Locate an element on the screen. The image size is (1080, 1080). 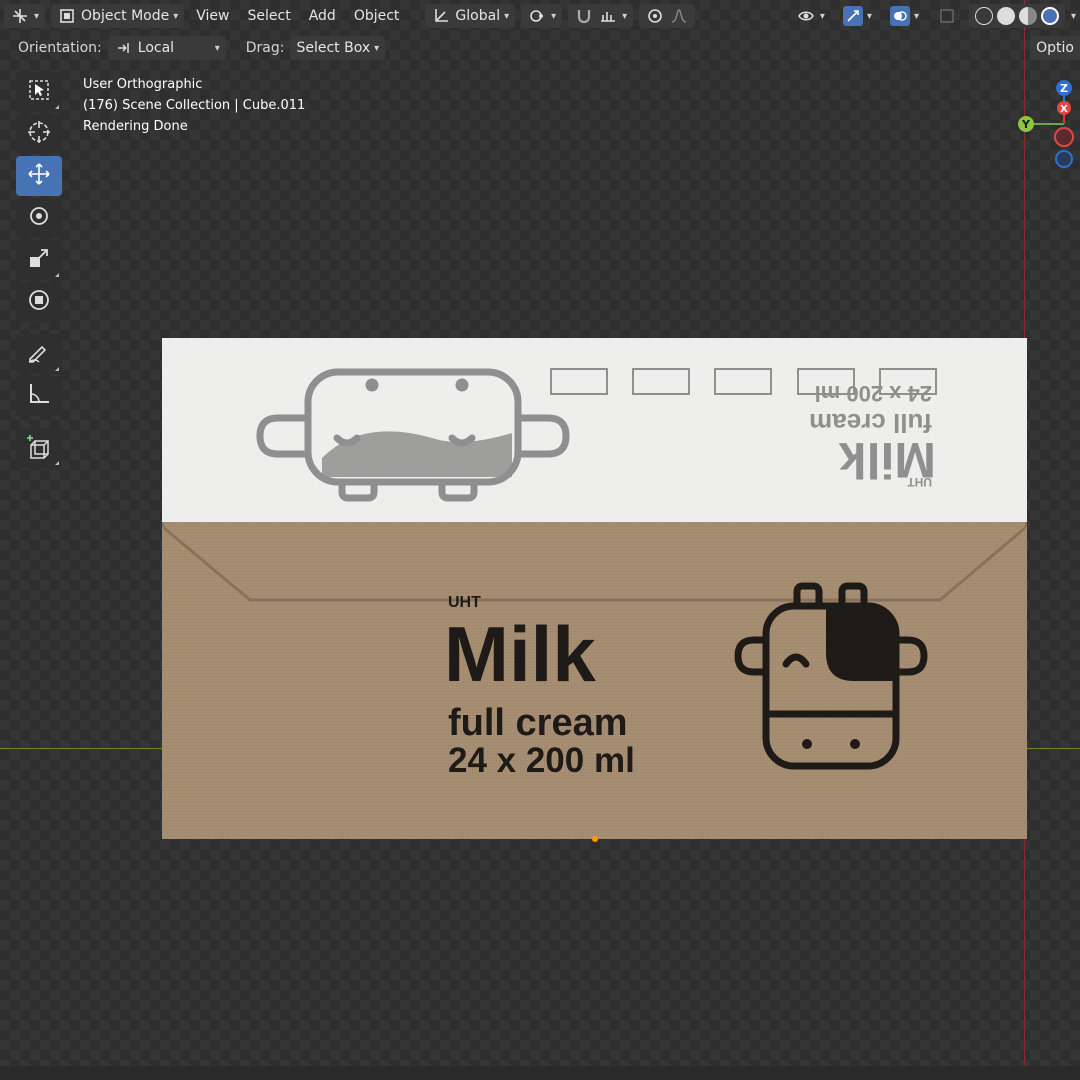
pivot-icon is located at coordinates (537, 16).